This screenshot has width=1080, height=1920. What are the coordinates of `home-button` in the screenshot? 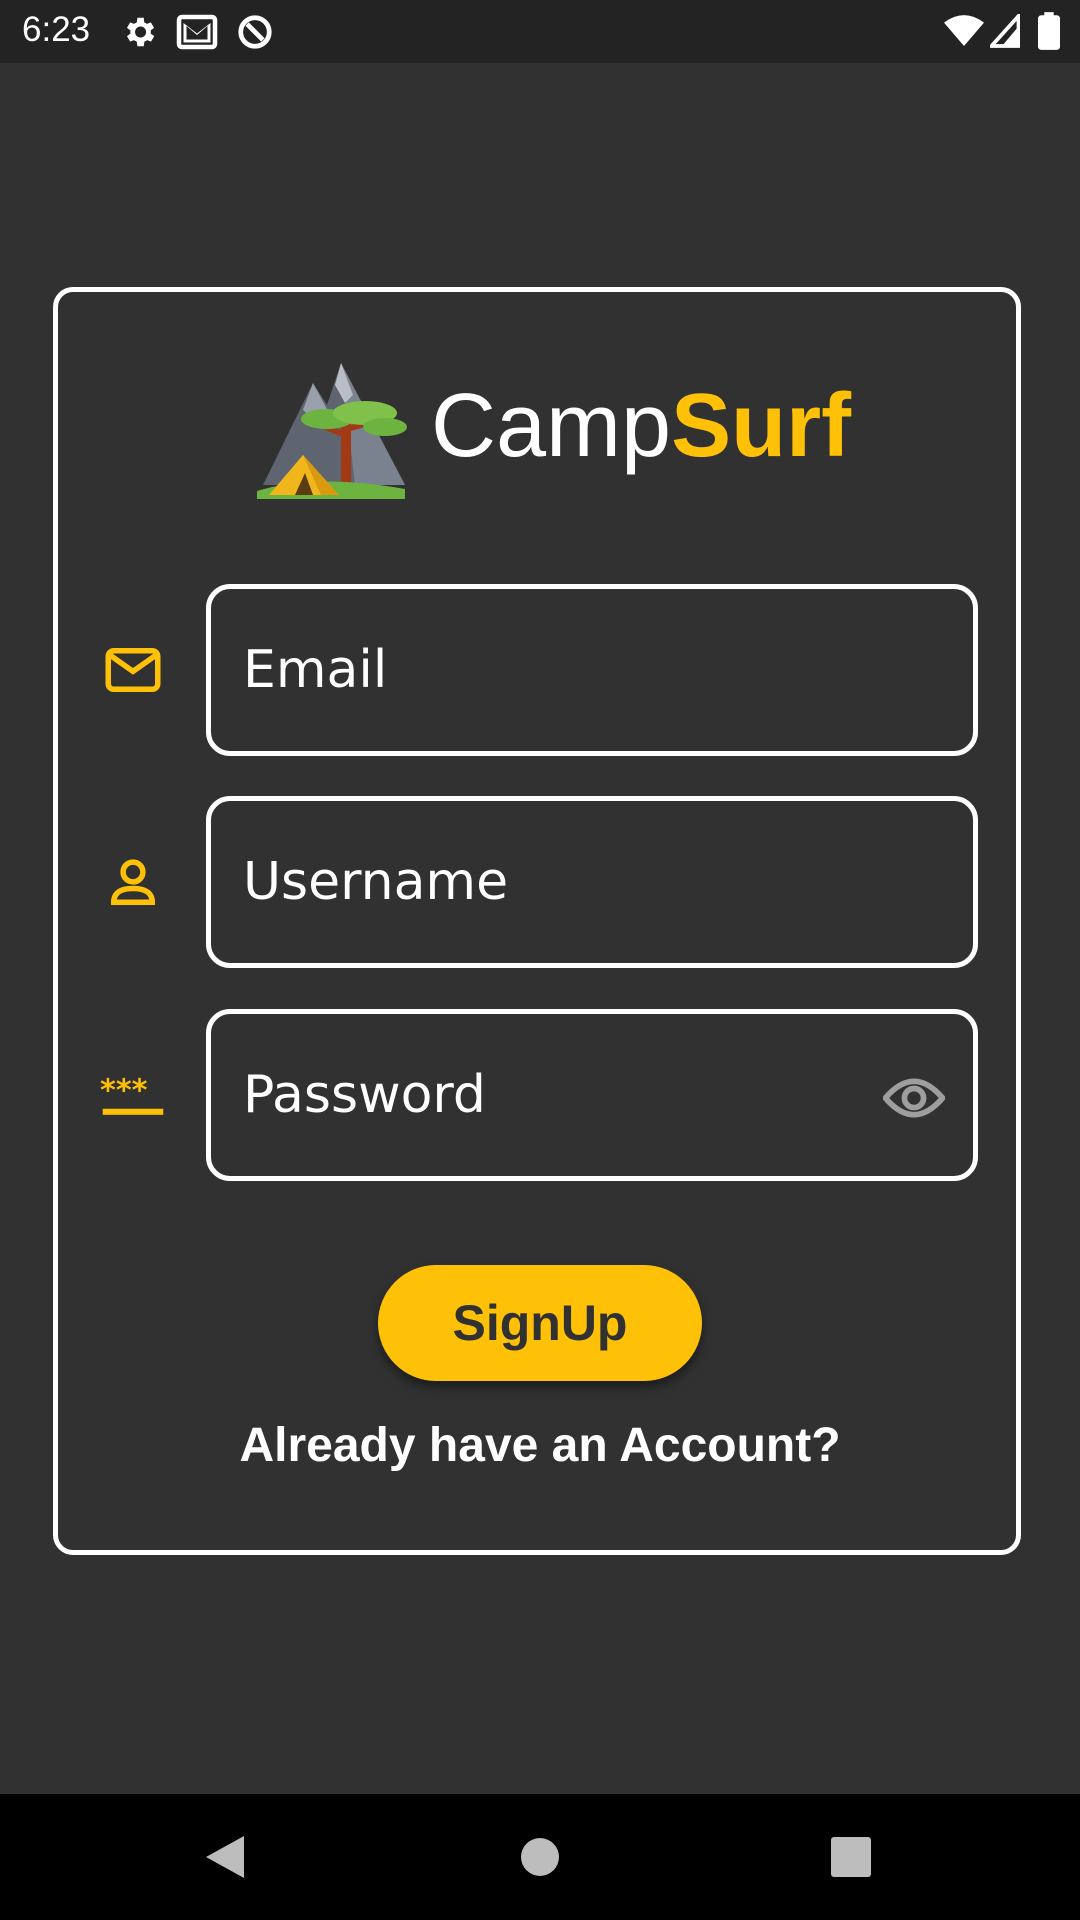 It's located at (540, 1857).